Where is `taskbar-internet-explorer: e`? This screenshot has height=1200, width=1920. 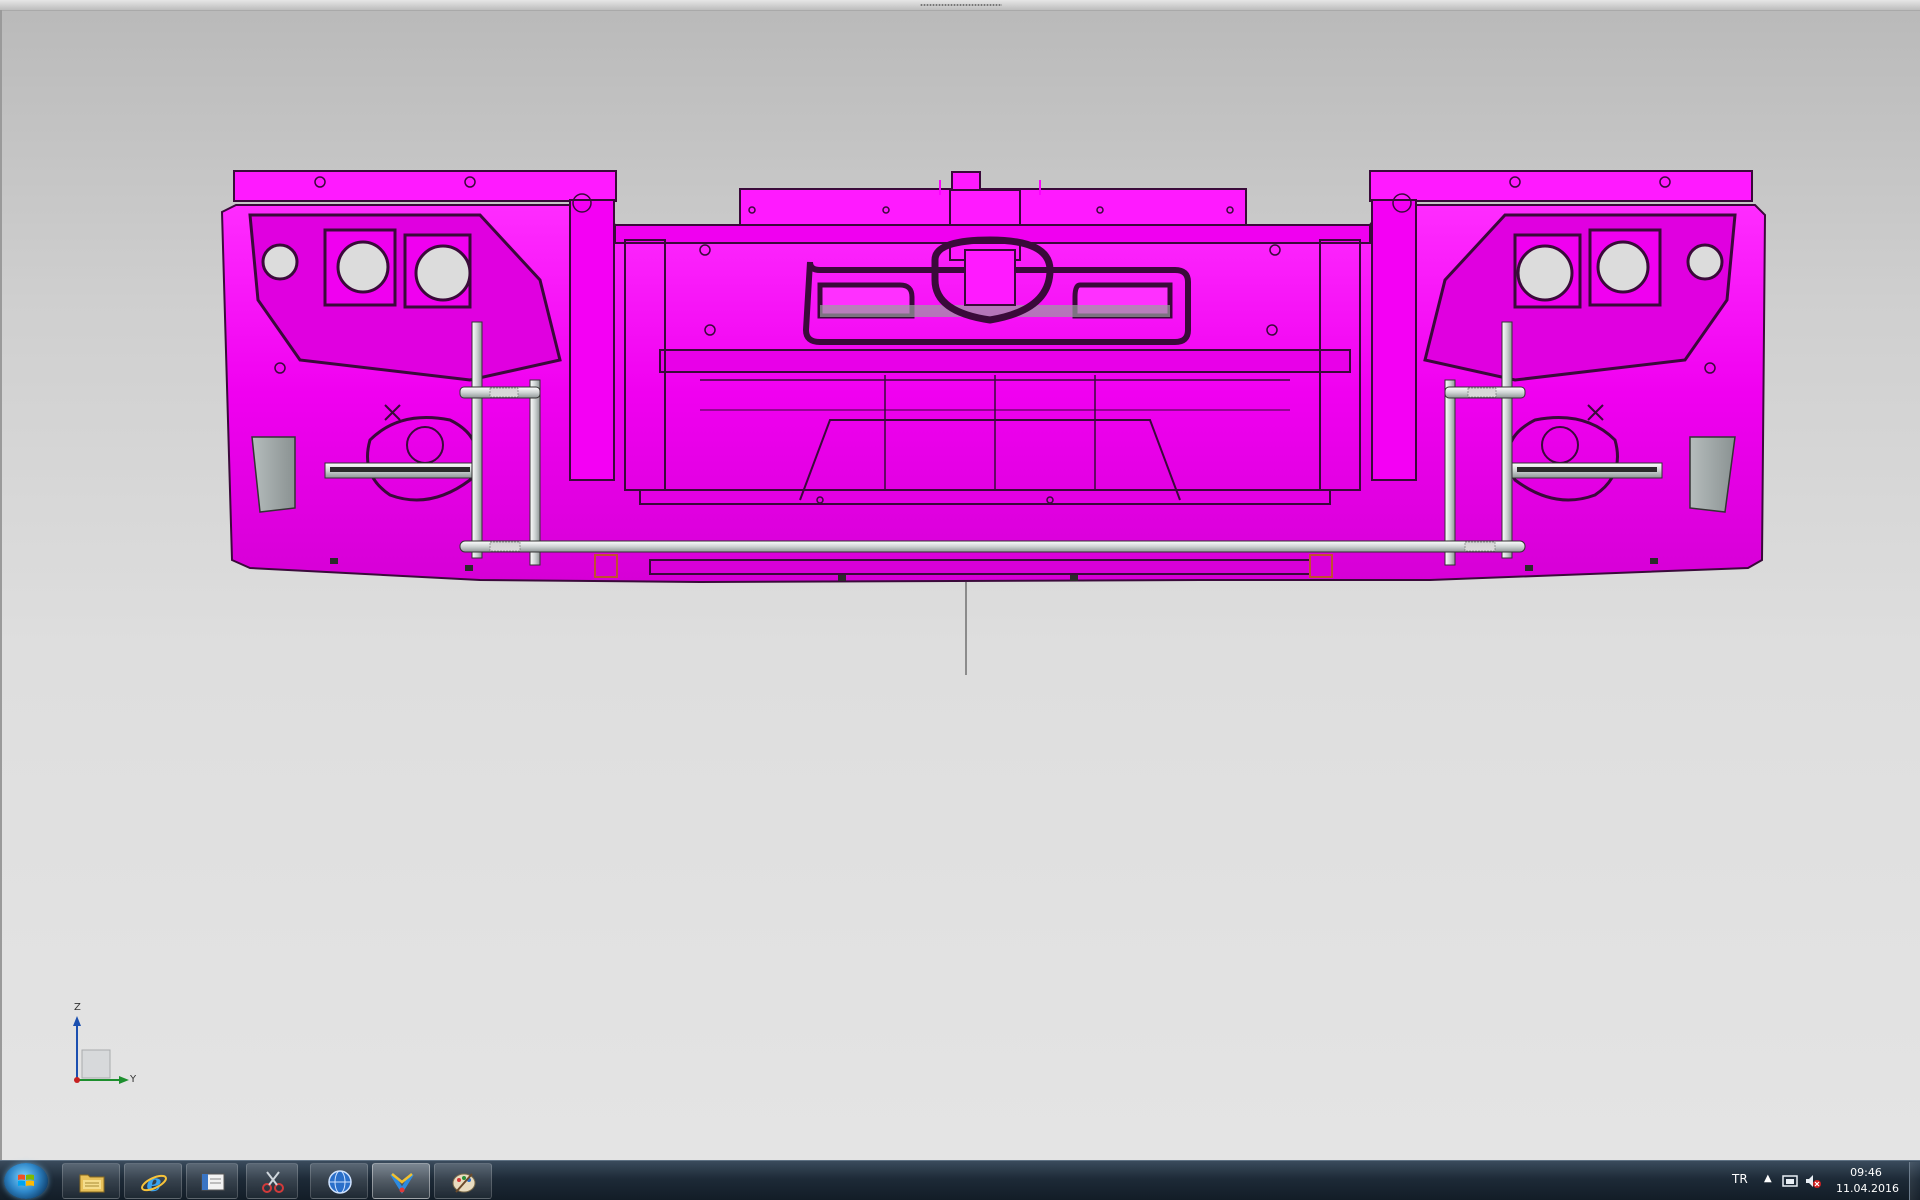 taskbar-internet-explorer: e is located at coordinates (153, 1181).